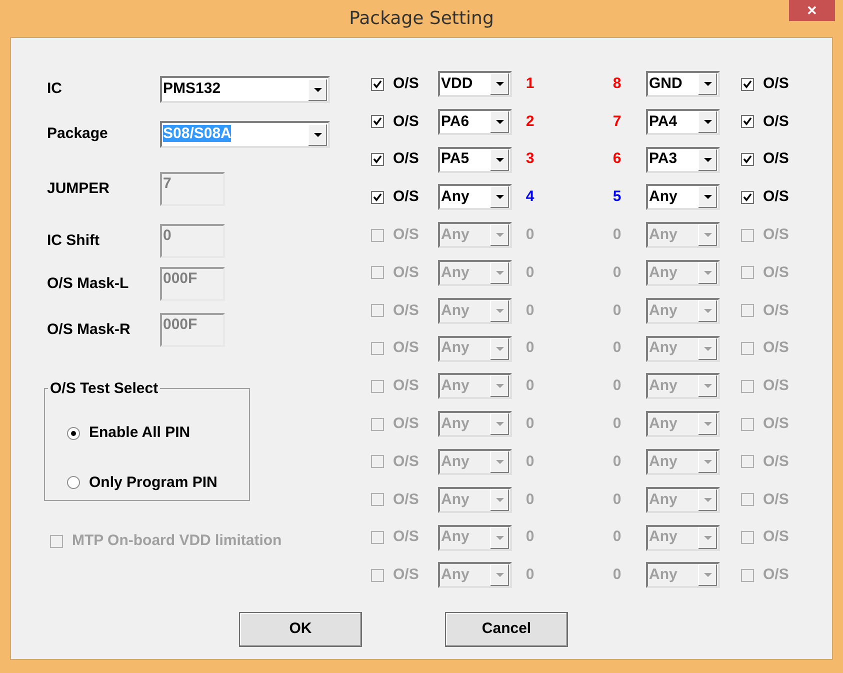  I want to click on dropdown: VDD, so click(475, 84).